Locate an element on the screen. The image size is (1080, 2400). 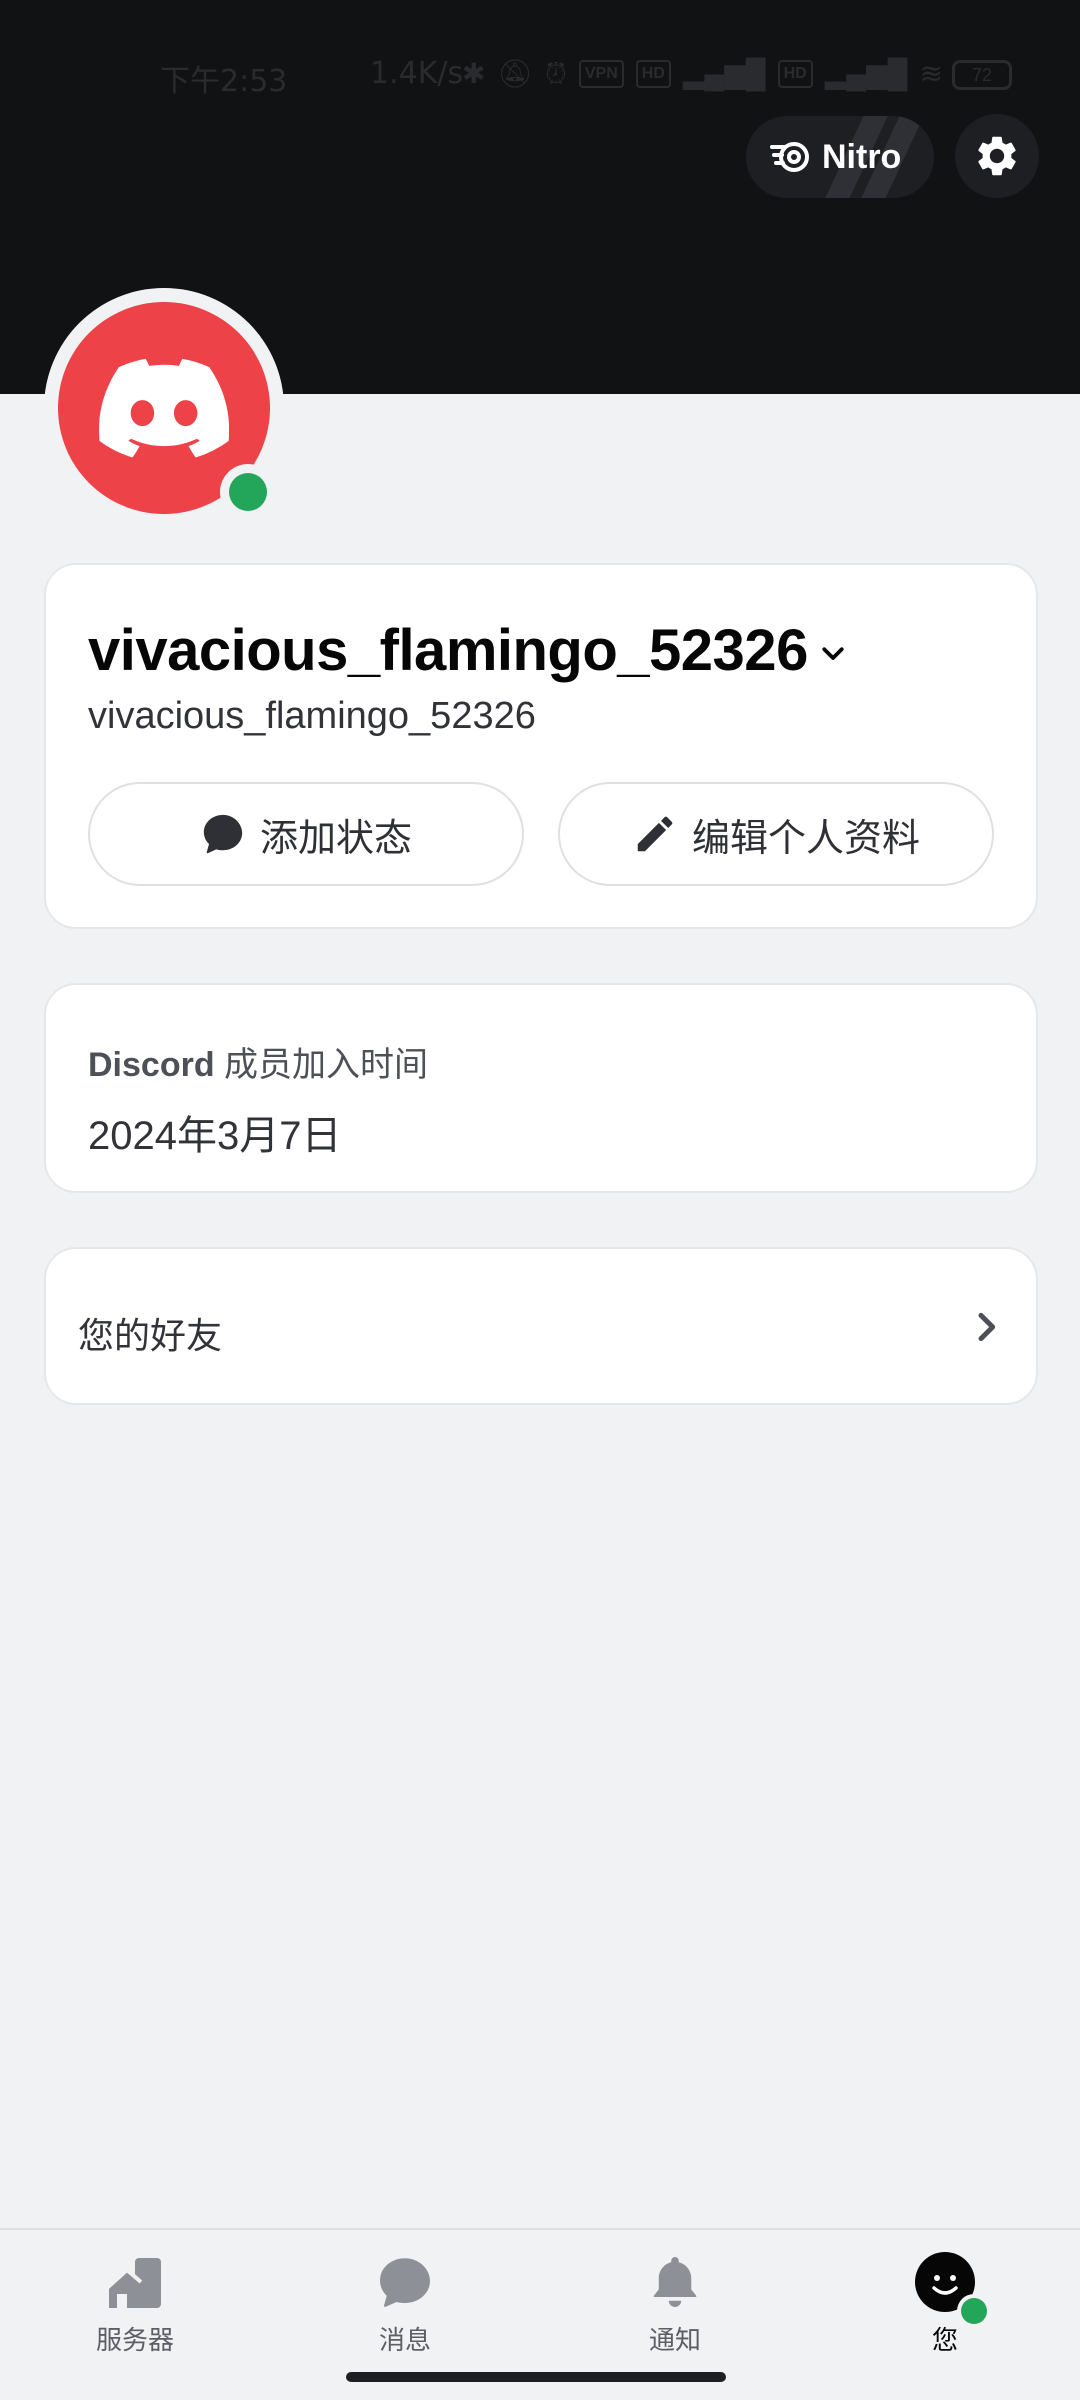
vpn-icon: VPN is located at coordinates (601, 74).